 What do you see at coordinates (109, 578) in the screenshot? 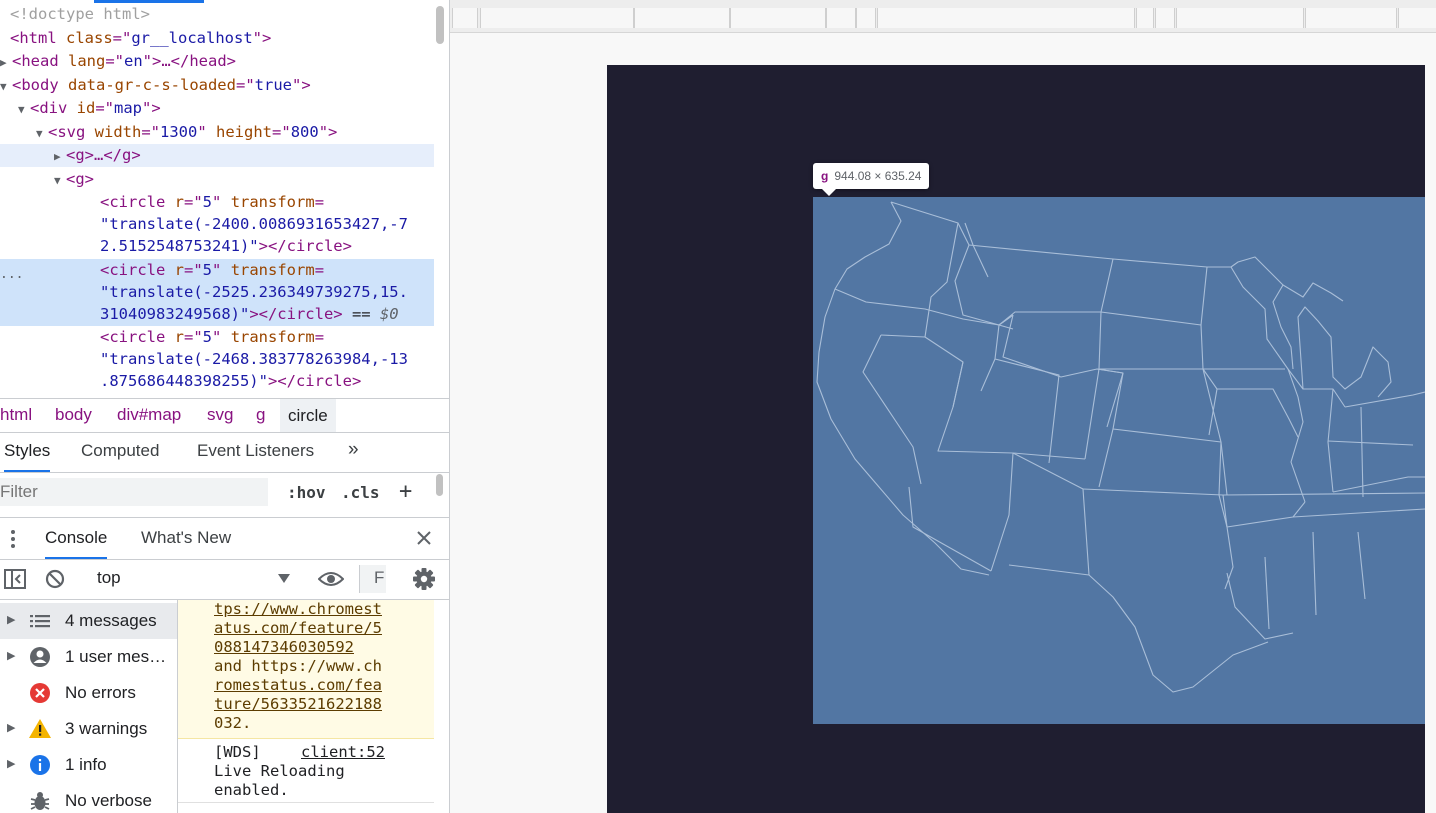
I see `context-selector: top` at bounding box center [109, 578].